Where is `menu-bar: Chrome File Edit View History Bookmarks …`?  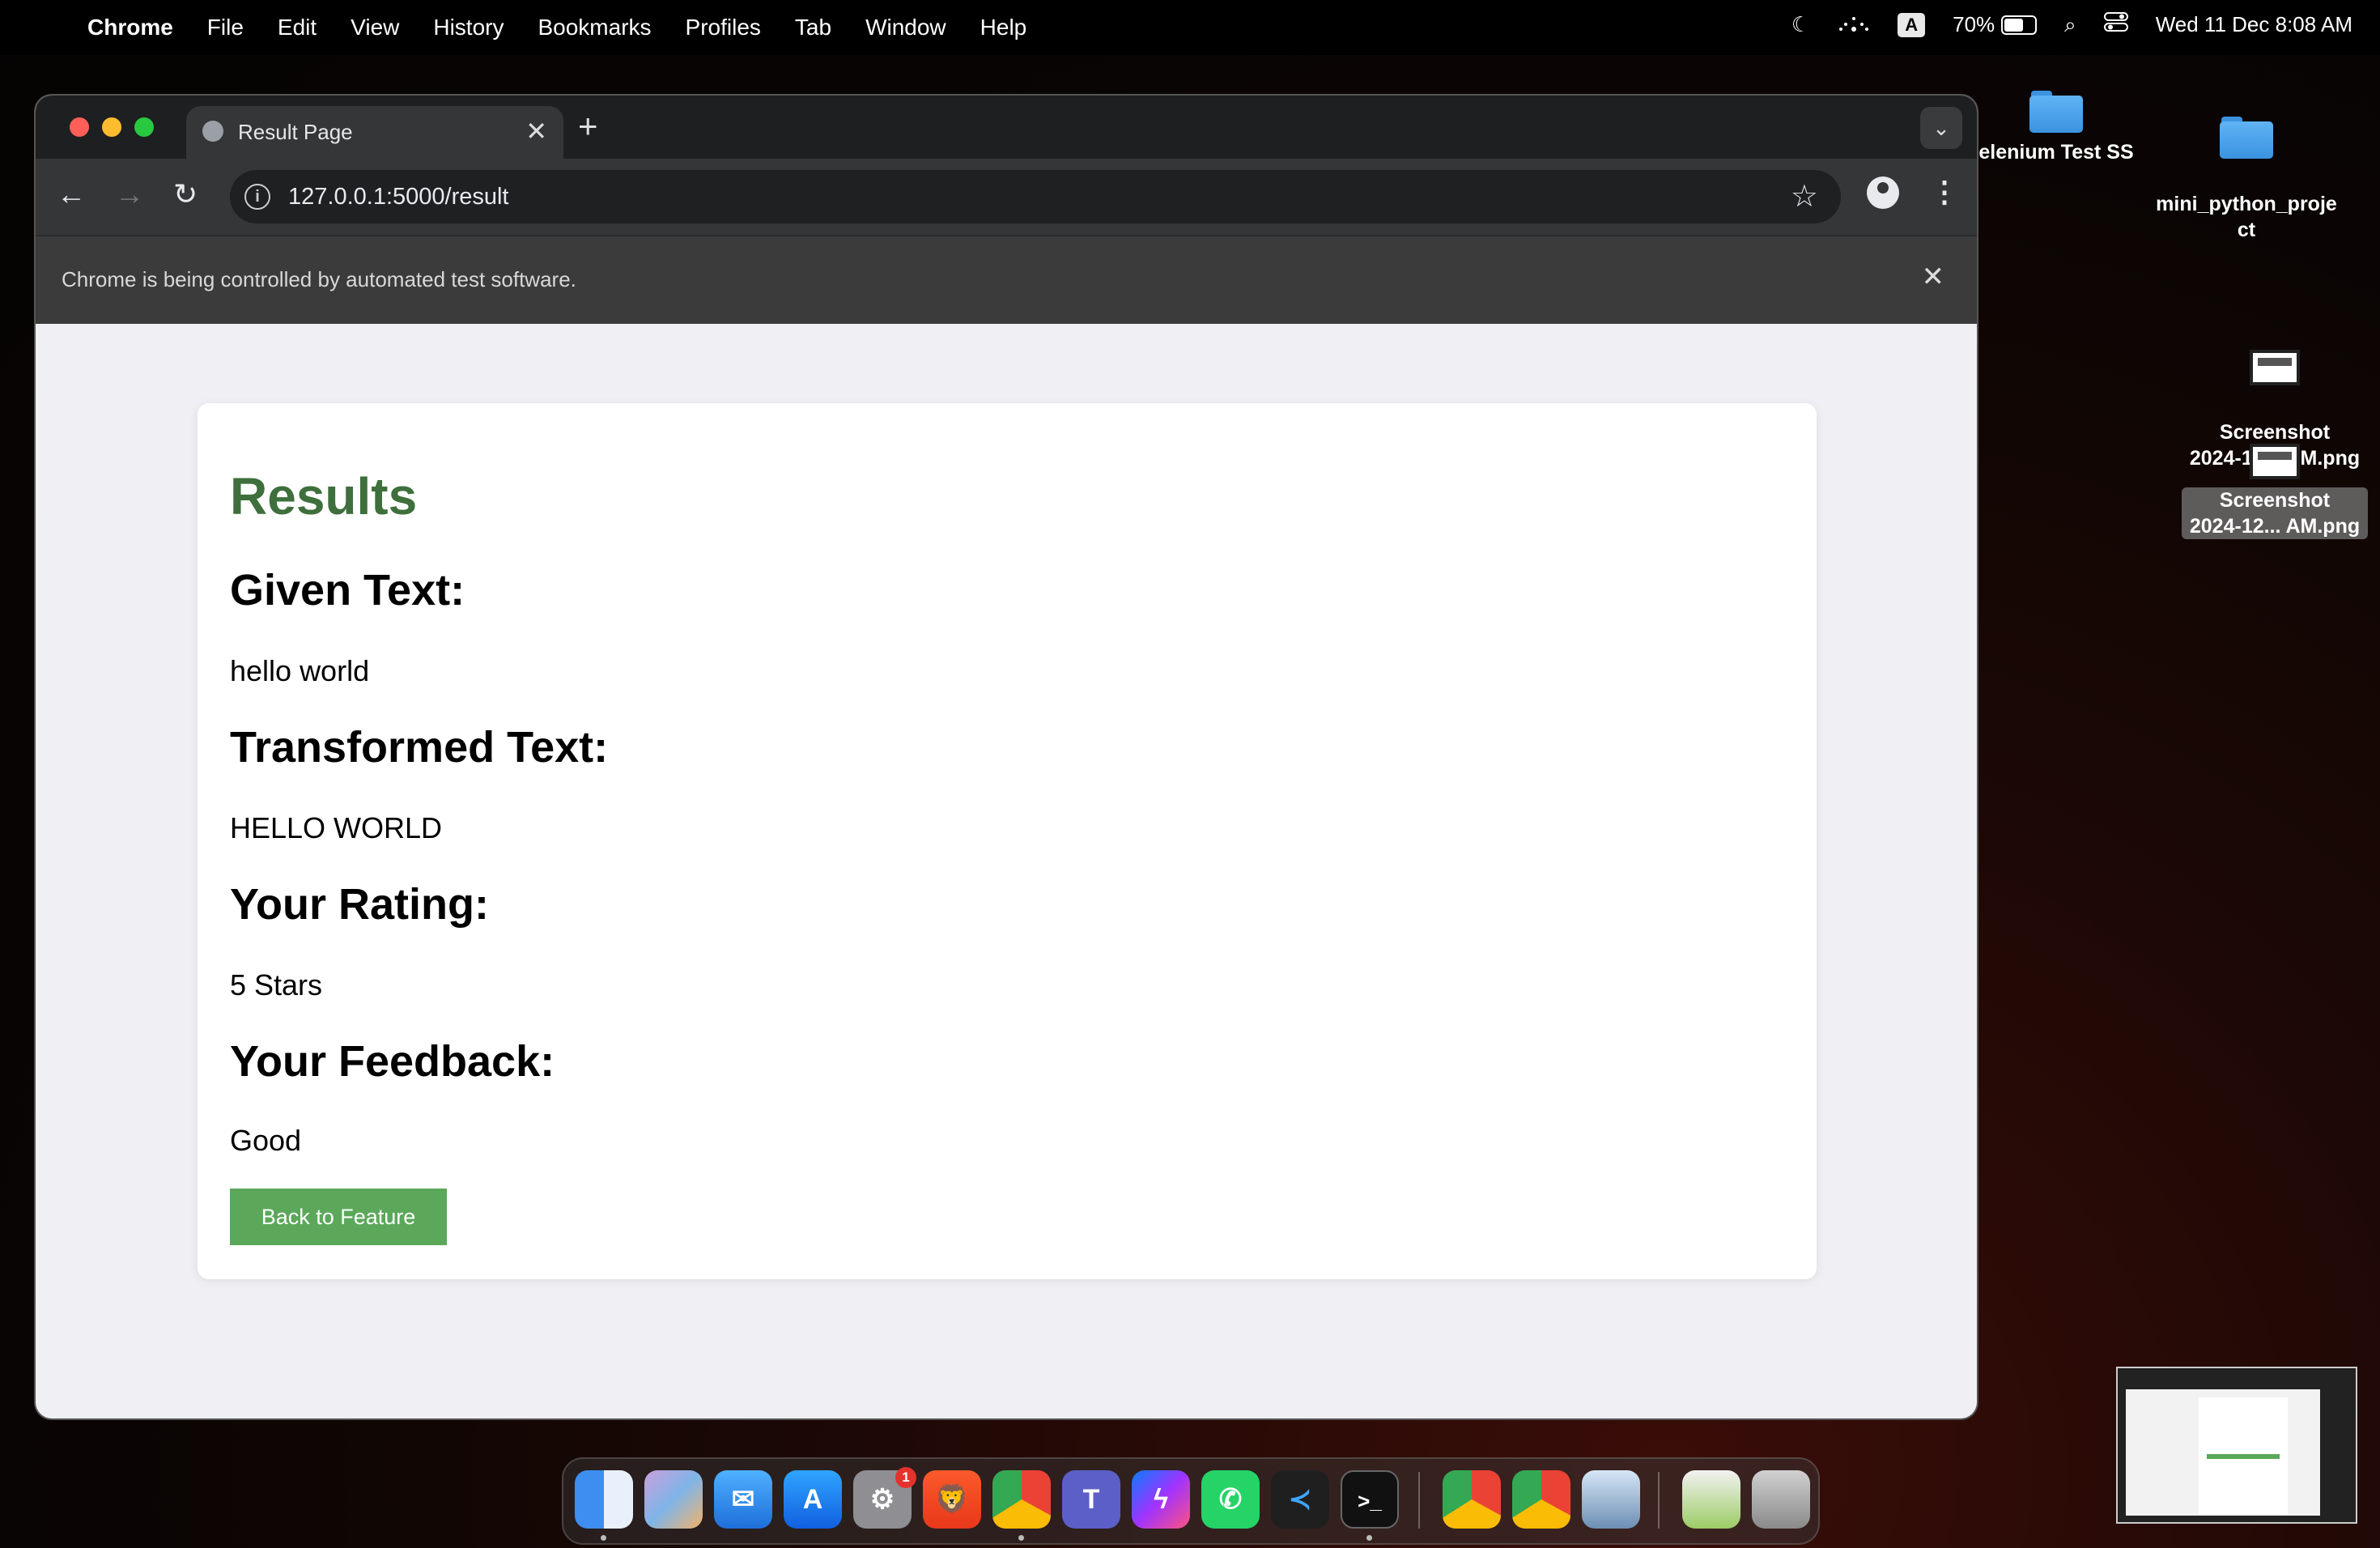 menu-bar: Chrome File Edit View History Bookmarks … is located at coordinates (1190, 27).